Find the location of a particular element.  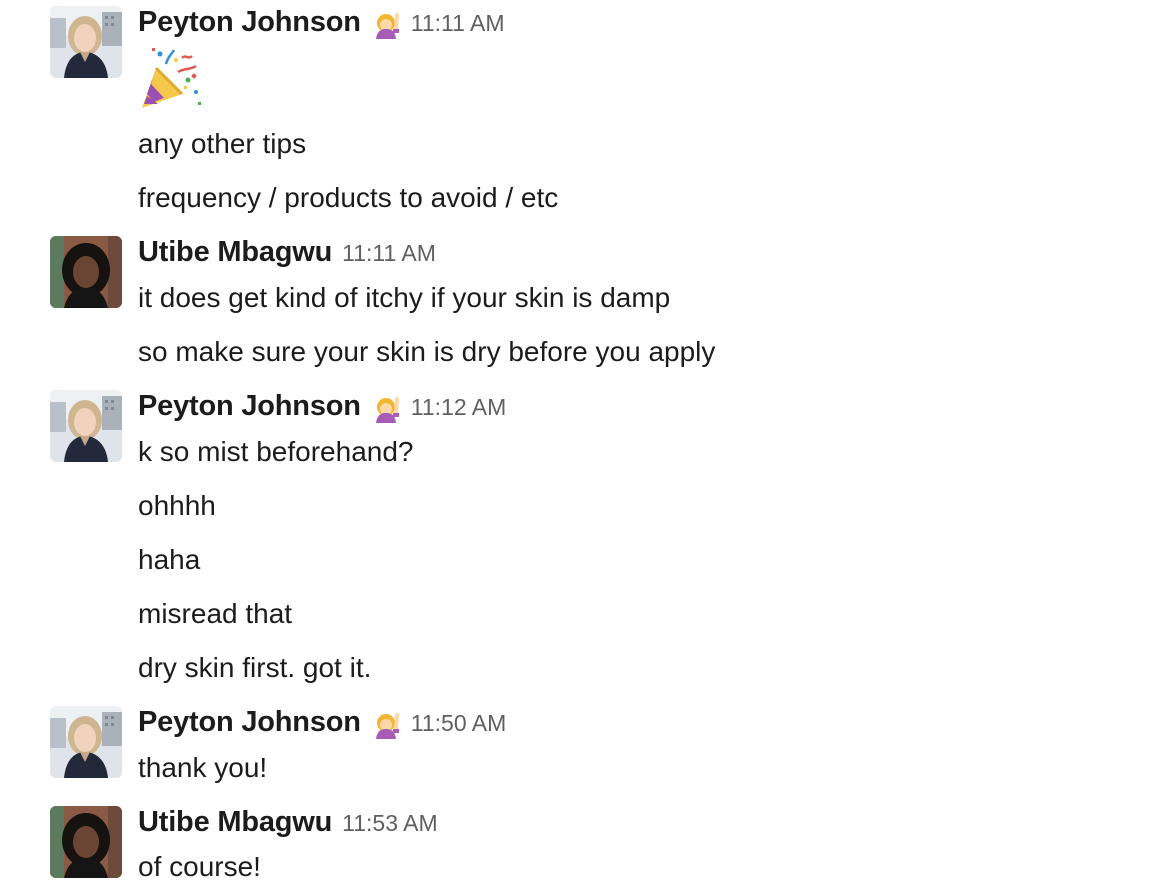

message-text: k so mist beforehand? is located at coordinates (276, 451).